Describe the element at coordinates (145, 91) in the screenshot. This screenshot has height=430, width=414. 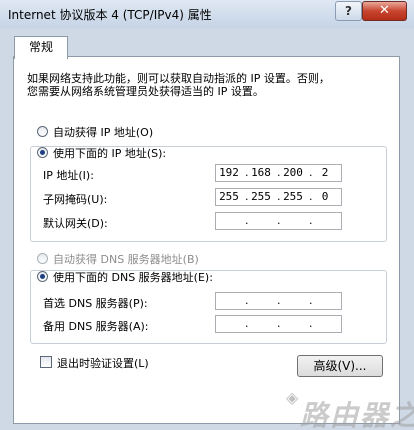
I see `description-line-2: 您需要从网络系统管理员处获得适当的 IP 设置。` at that location.